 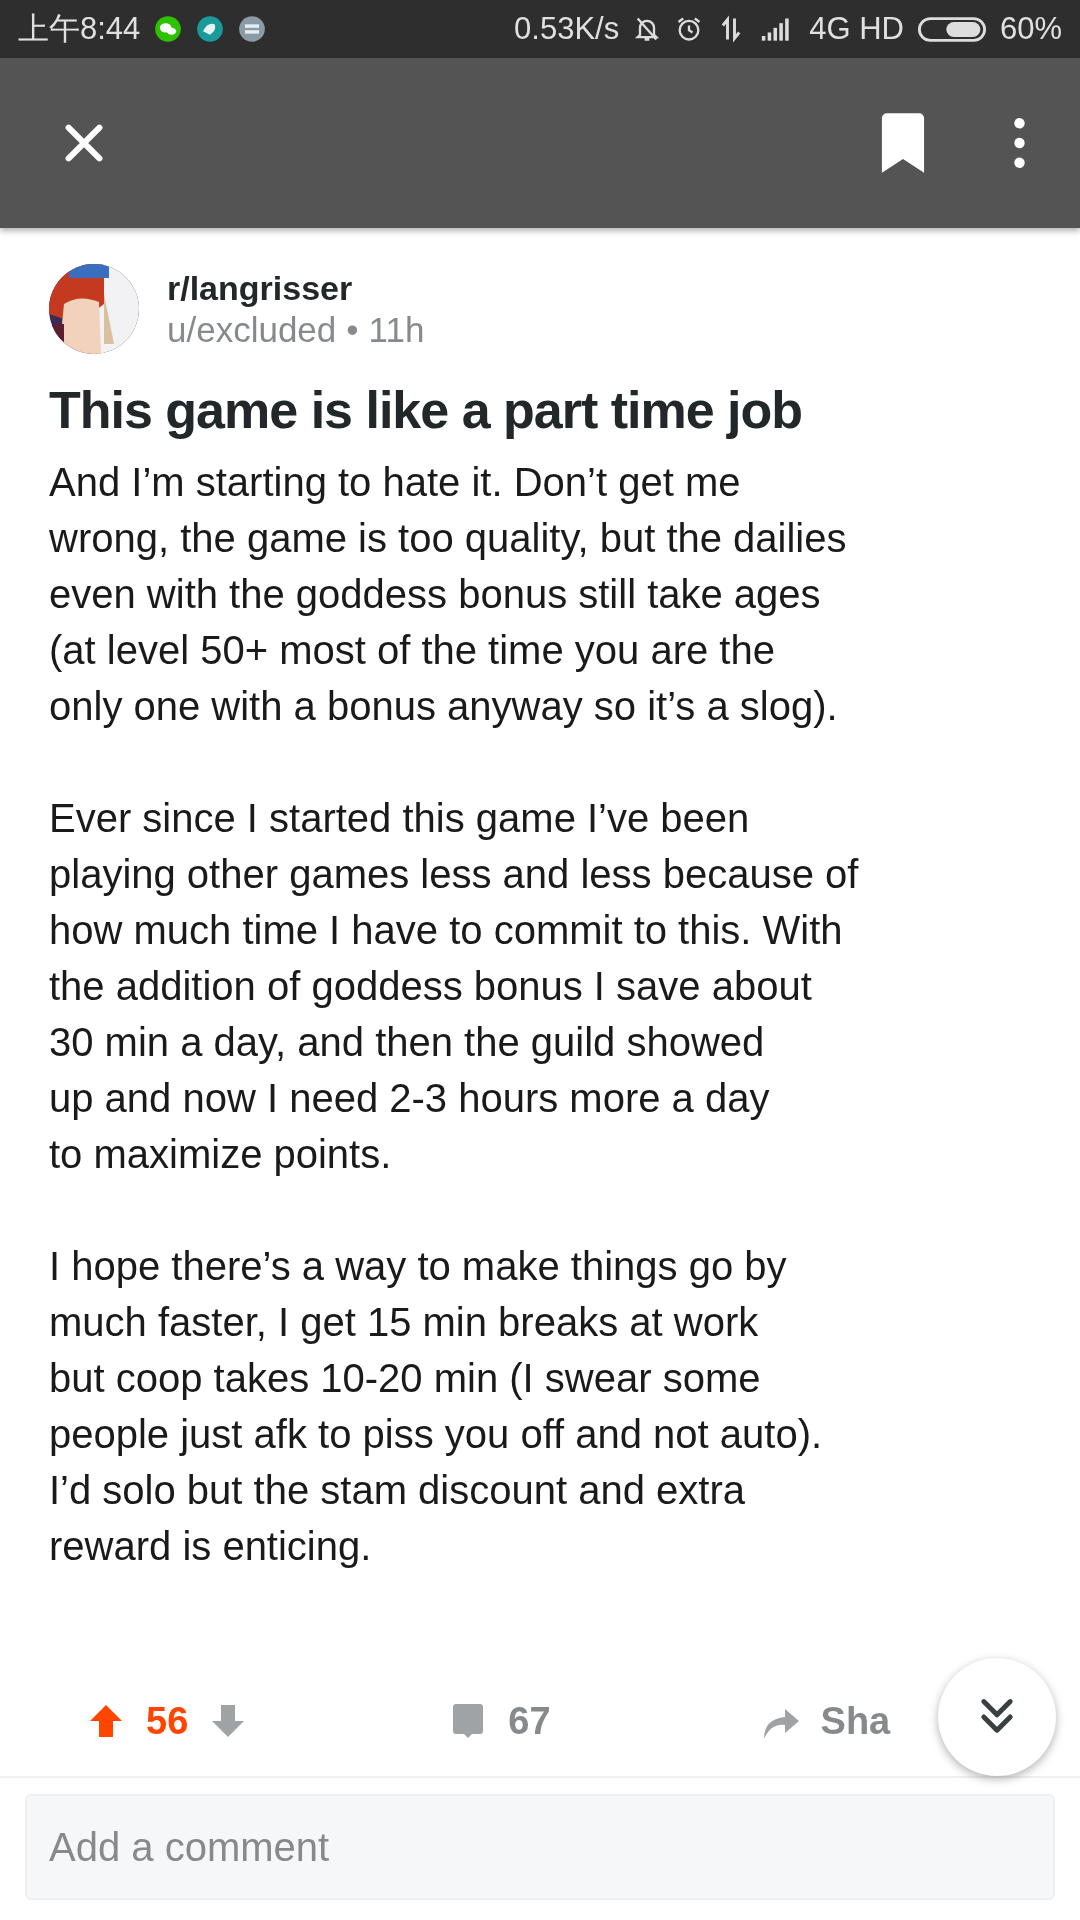 I want to click on more-icon, so click(x=1019, y=143).